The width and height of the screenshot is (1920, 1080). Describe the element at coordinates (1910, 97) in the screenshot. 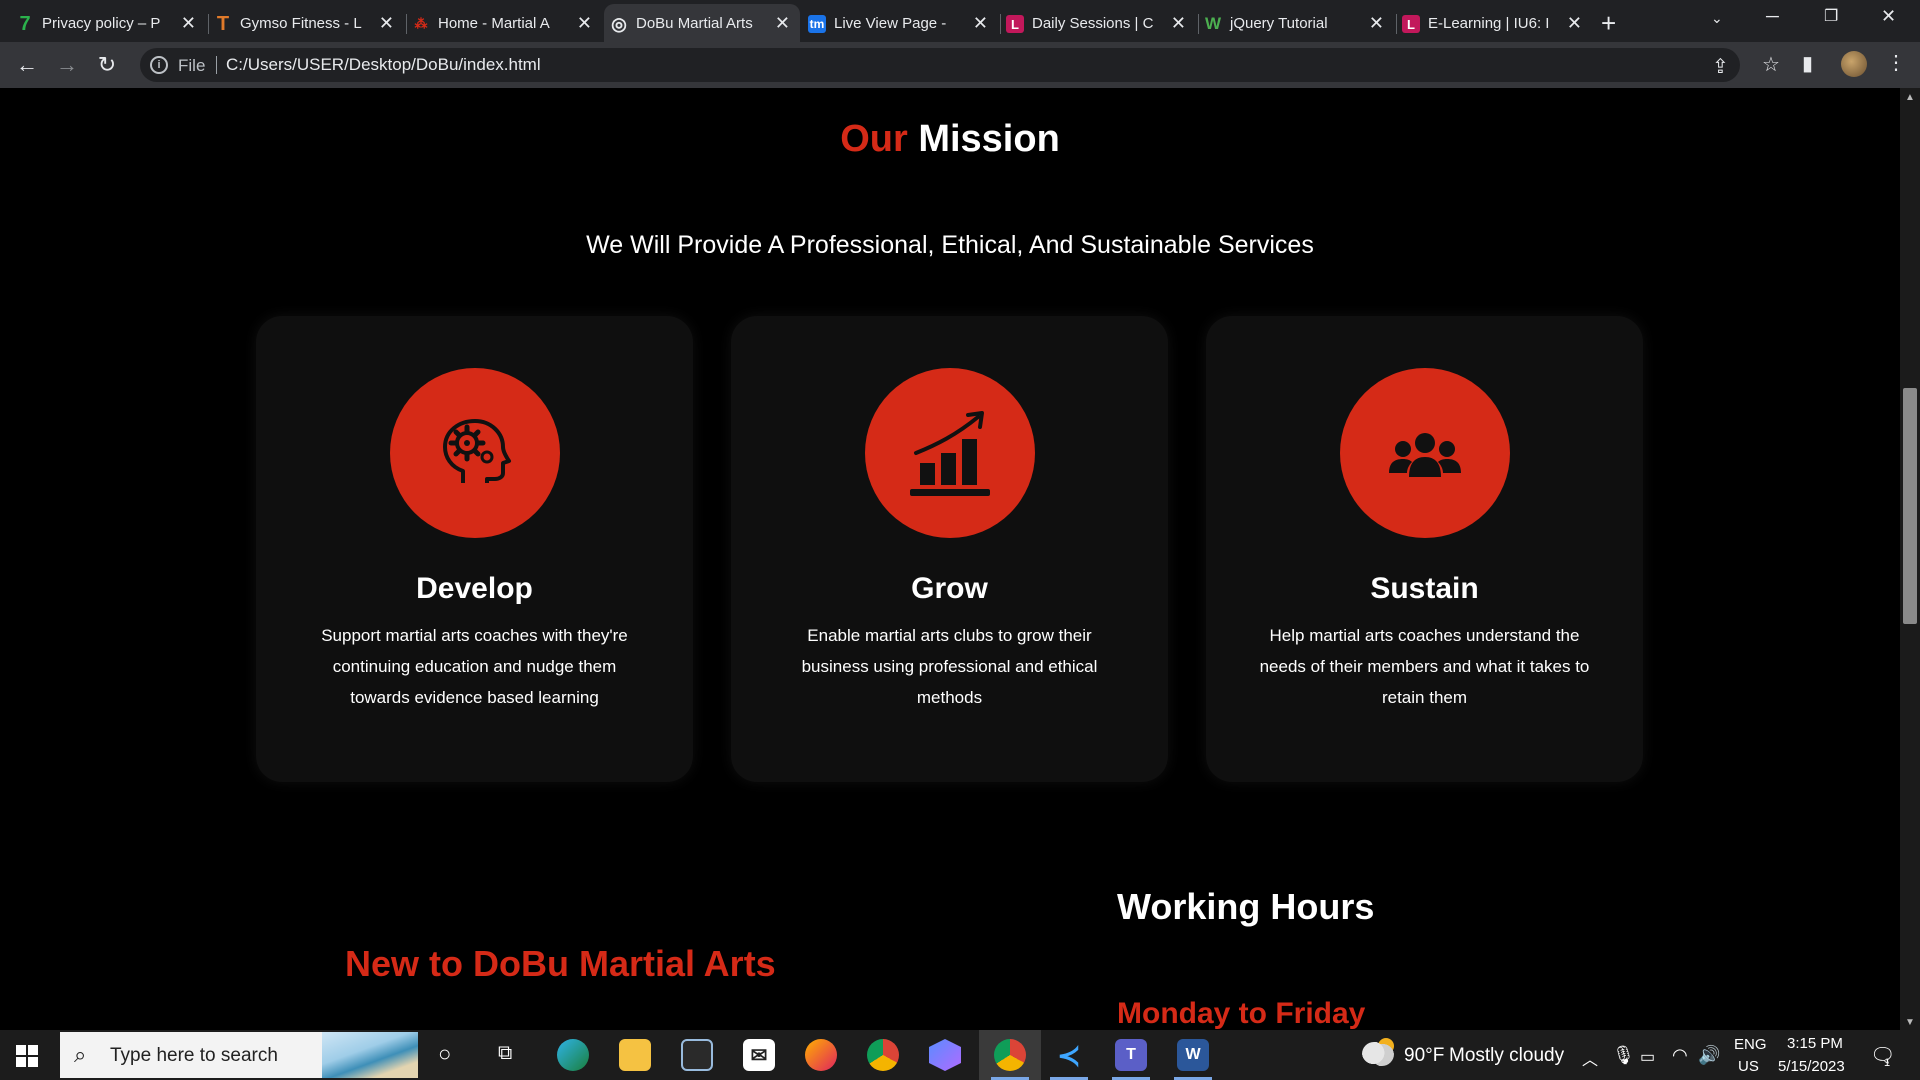

I see `scroll-up-arrow-icon: ▲` at that location.